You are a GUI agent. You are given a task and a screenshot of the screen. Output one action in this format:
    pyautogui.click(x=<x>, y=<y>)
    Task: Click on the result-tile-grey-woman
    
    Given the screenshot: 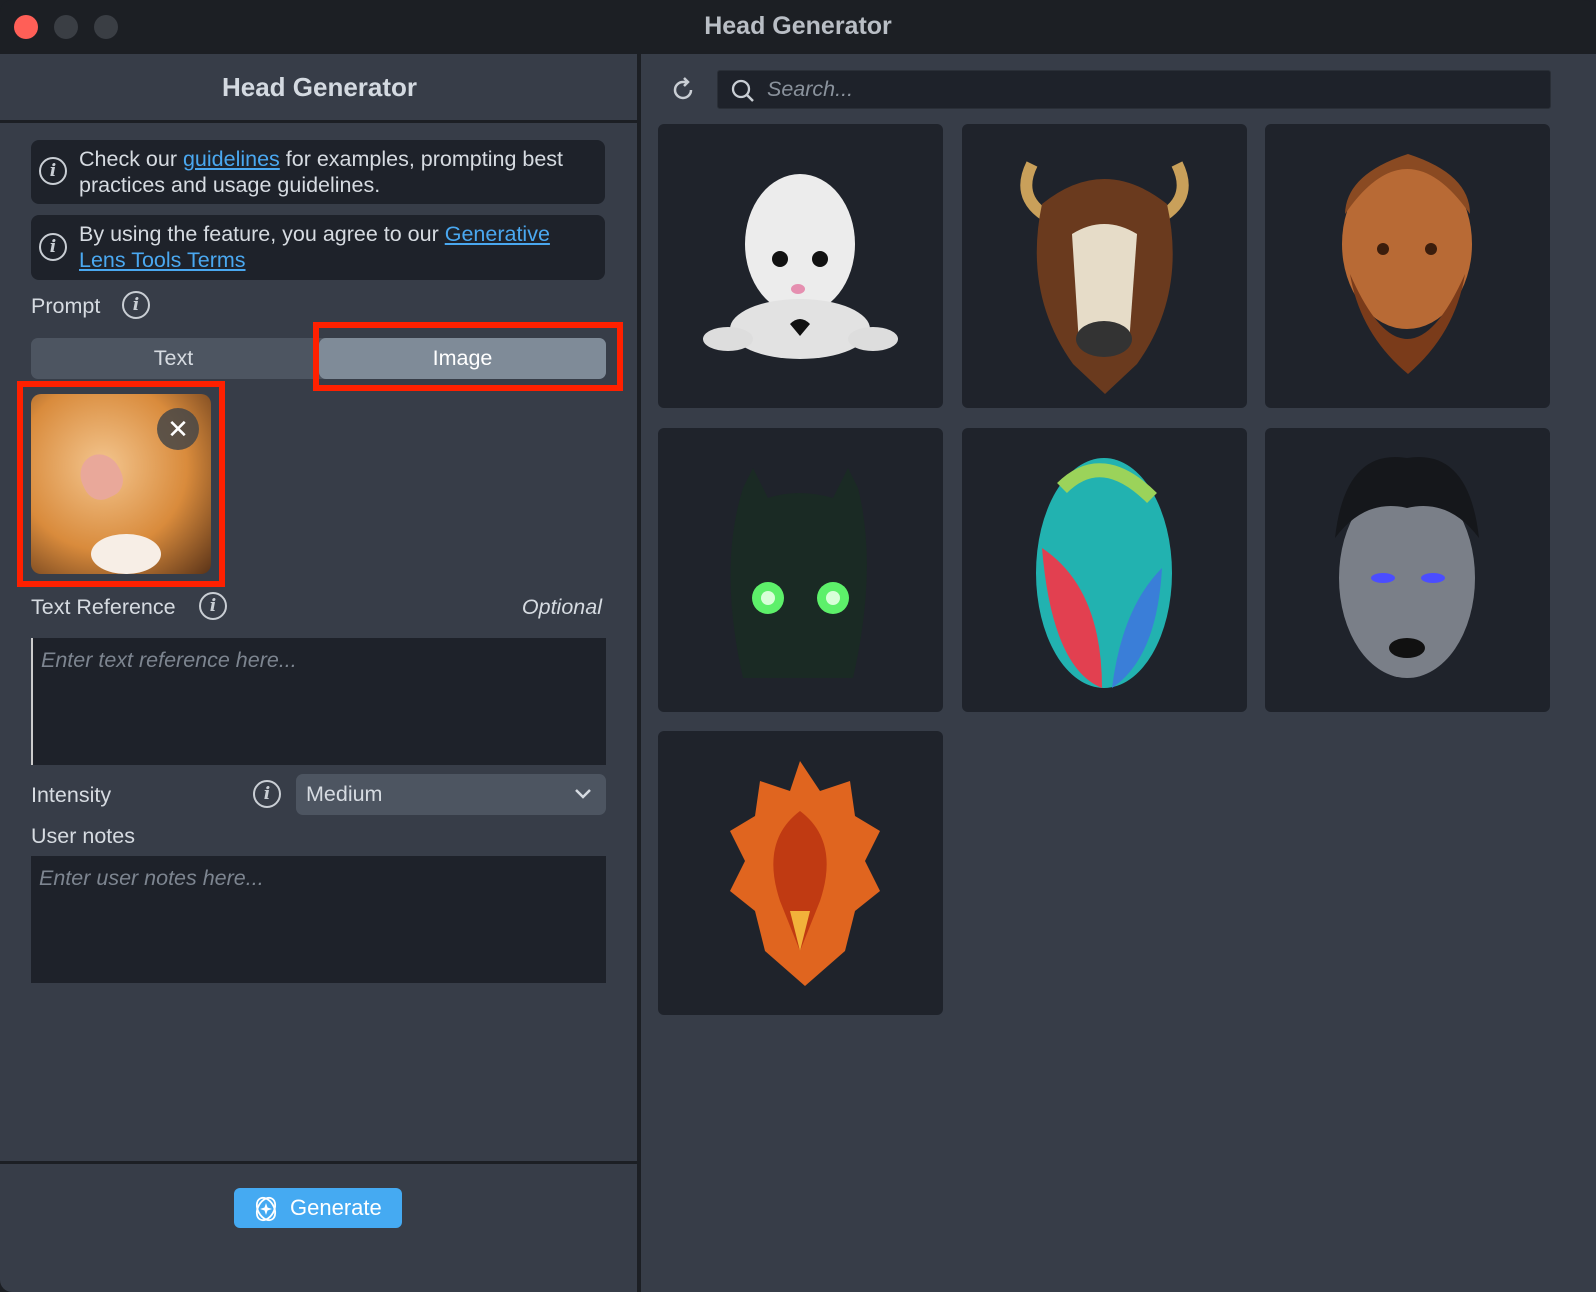 What is the action you would take?
    pyautogui.click(x=1407, y=570)
    